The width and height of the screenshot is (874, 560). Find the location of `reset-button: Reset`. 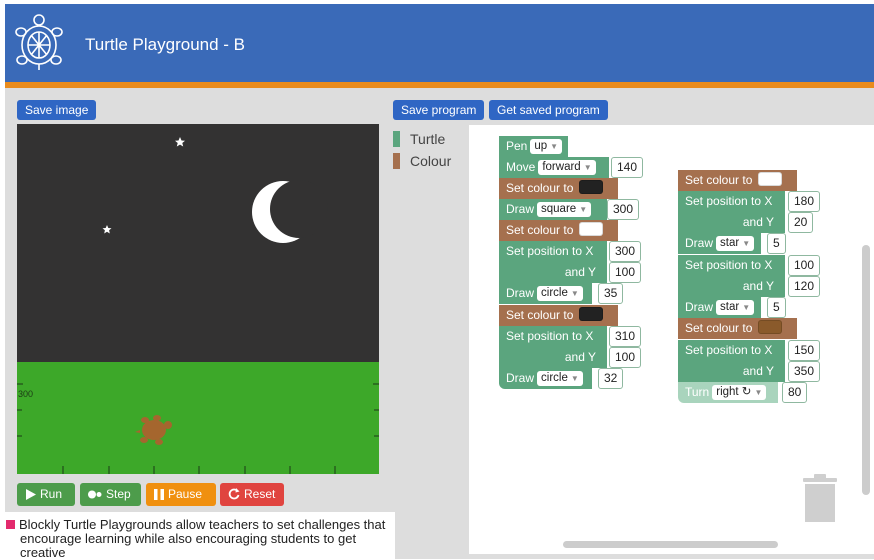

reset-button: Reset is located at coordinates (252, 494).